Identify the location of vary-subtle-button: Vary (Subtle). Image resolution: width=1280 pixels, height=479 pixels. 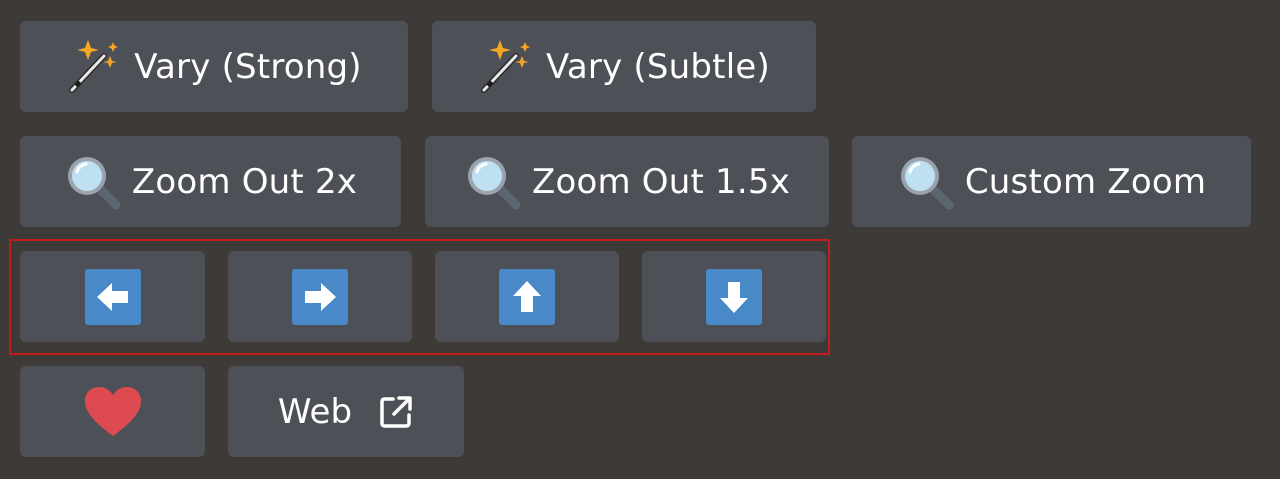
(624, 66).